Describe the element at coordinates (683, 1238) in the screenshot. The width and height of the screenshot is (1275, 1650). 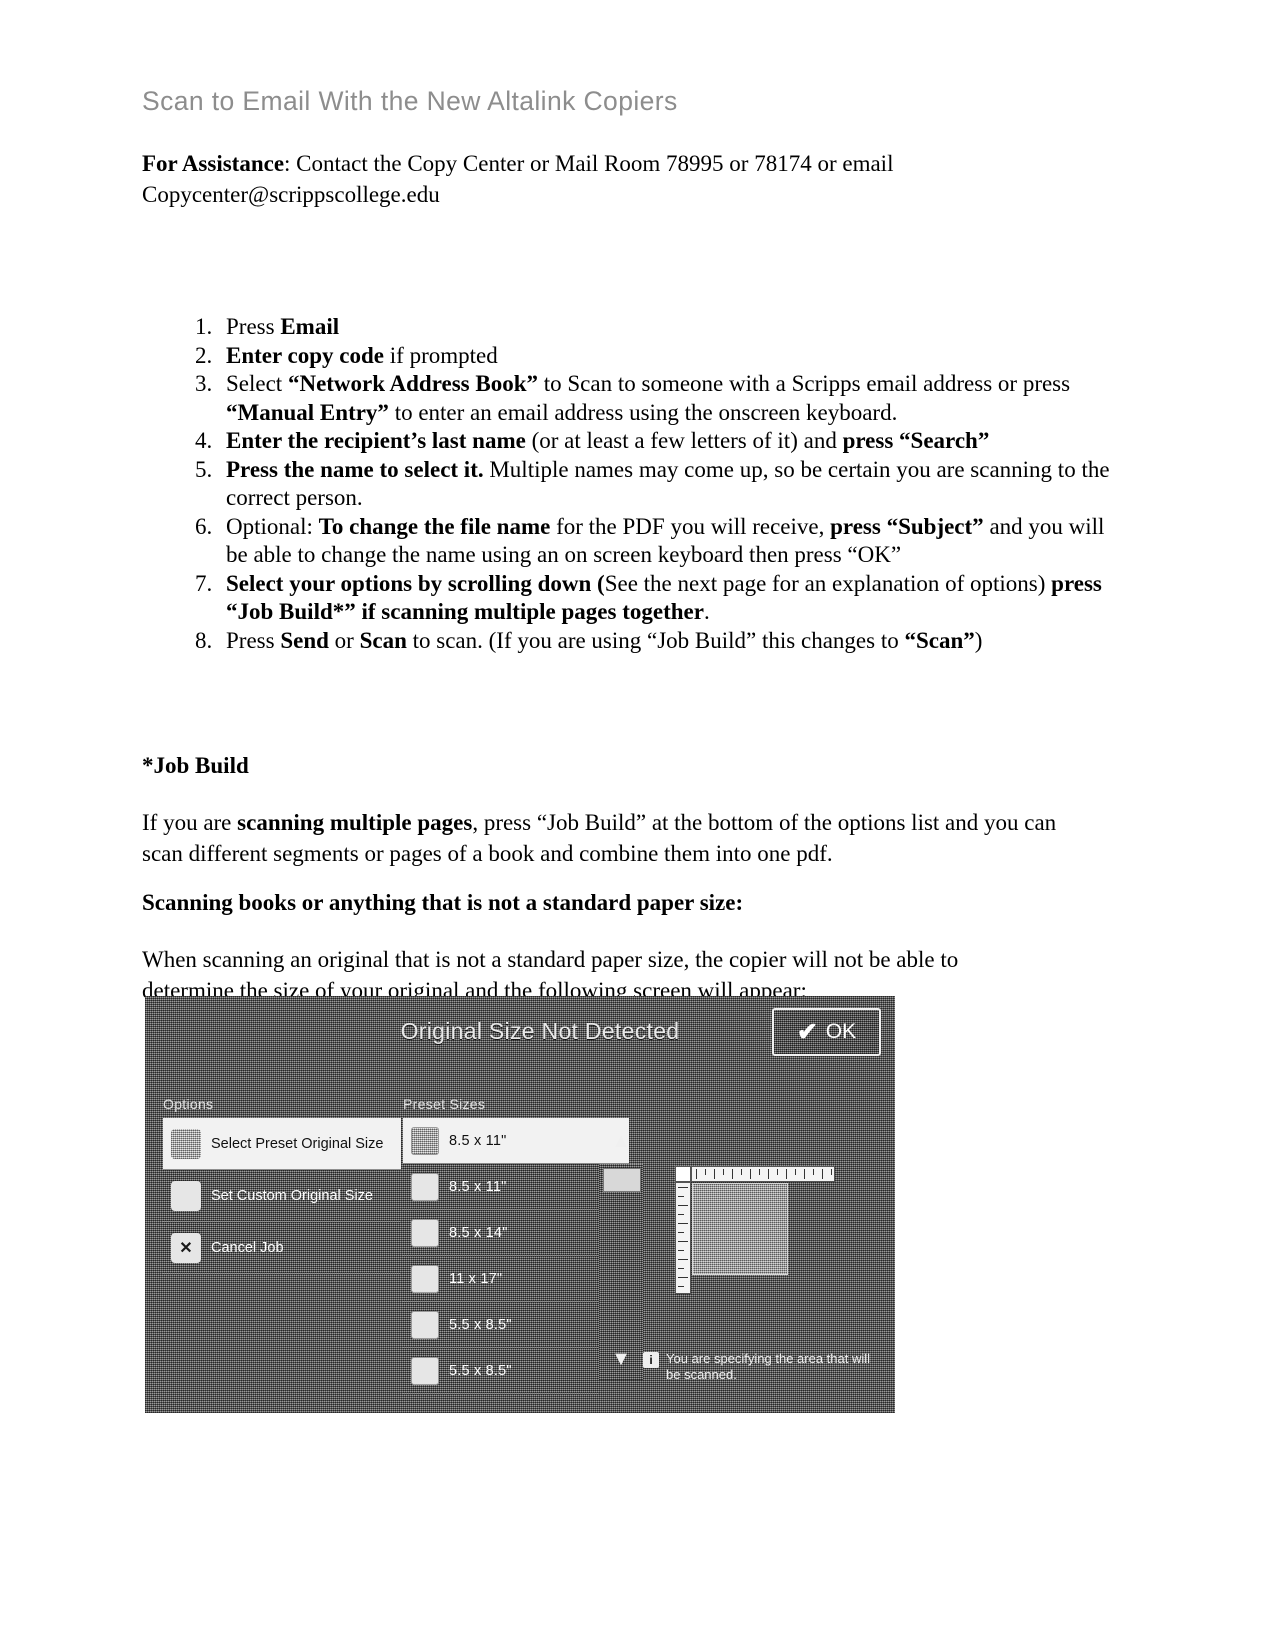
I see `ruler-vertical` at that location.